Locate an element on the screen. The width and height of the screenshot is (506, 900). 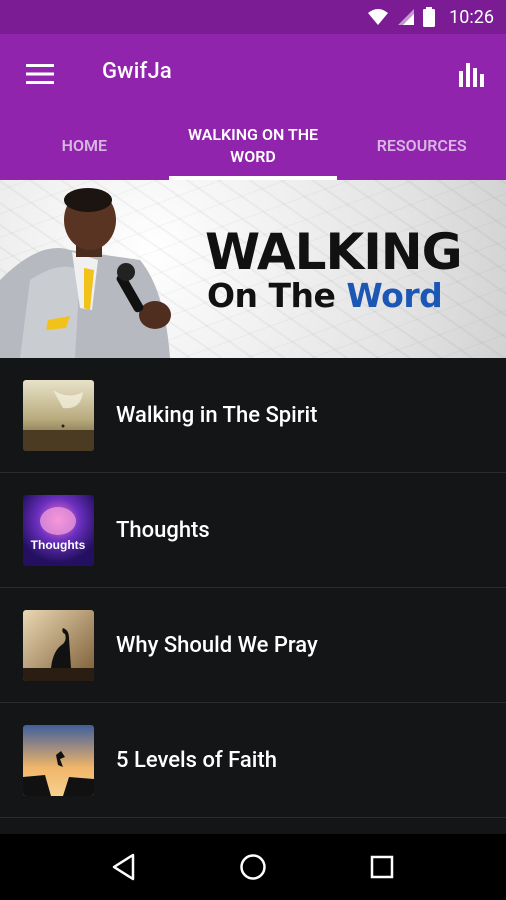
home-button is located at coordinates (253, 867).